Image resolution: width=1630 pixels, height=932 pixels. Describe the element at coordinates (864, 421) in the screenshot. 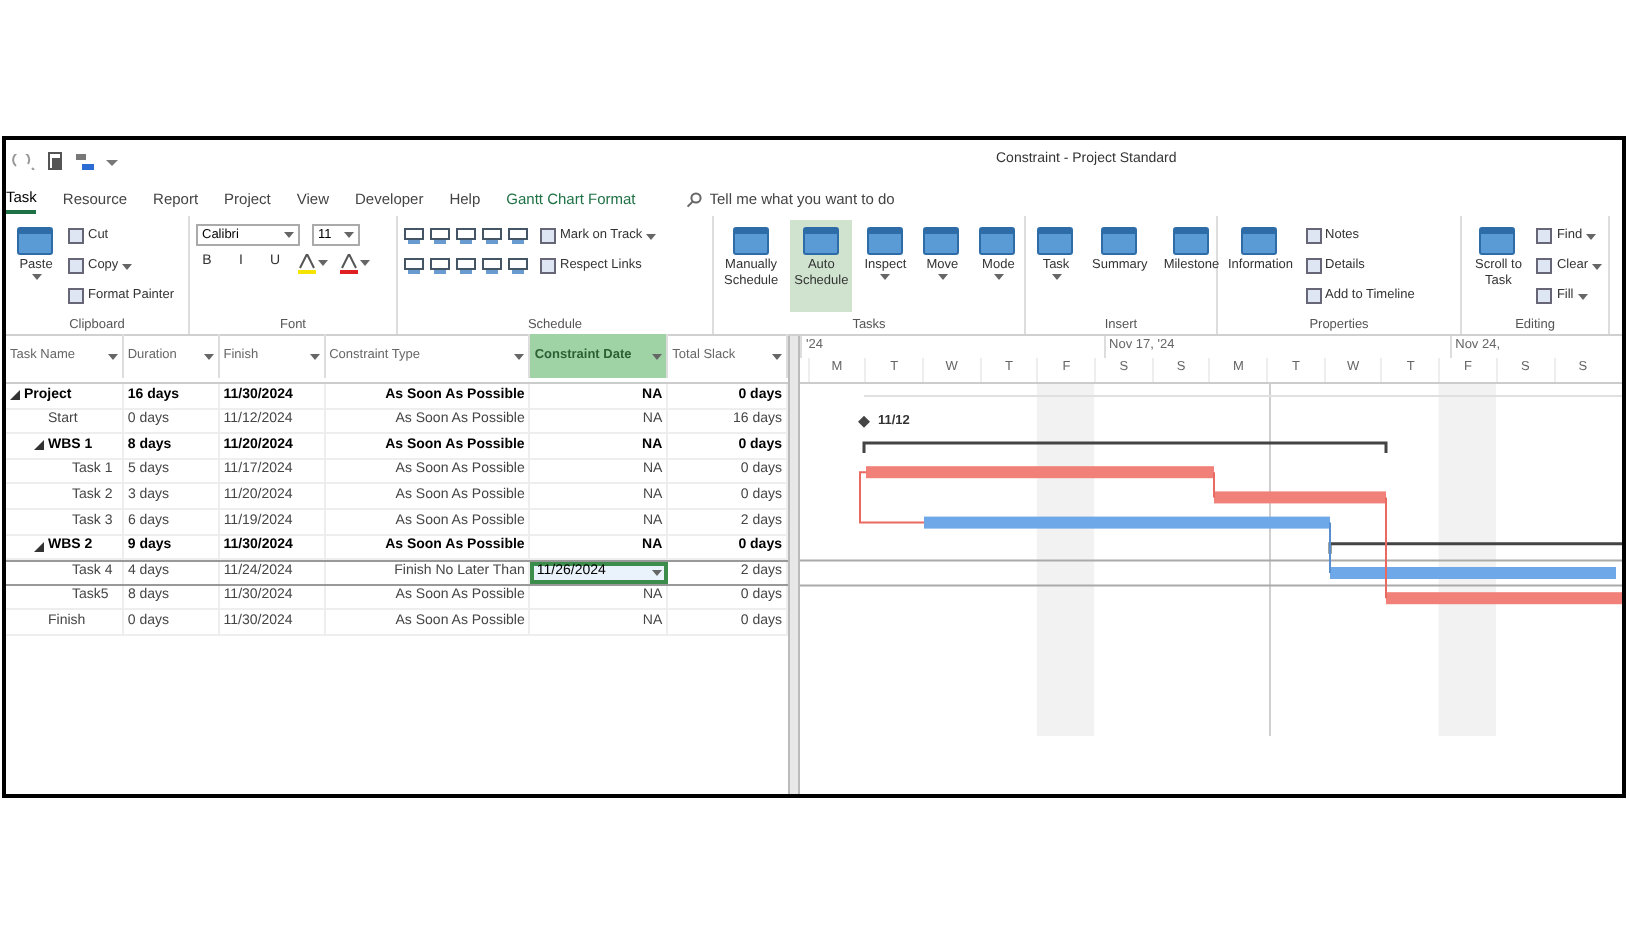

I see `milestone-icon` at that location.